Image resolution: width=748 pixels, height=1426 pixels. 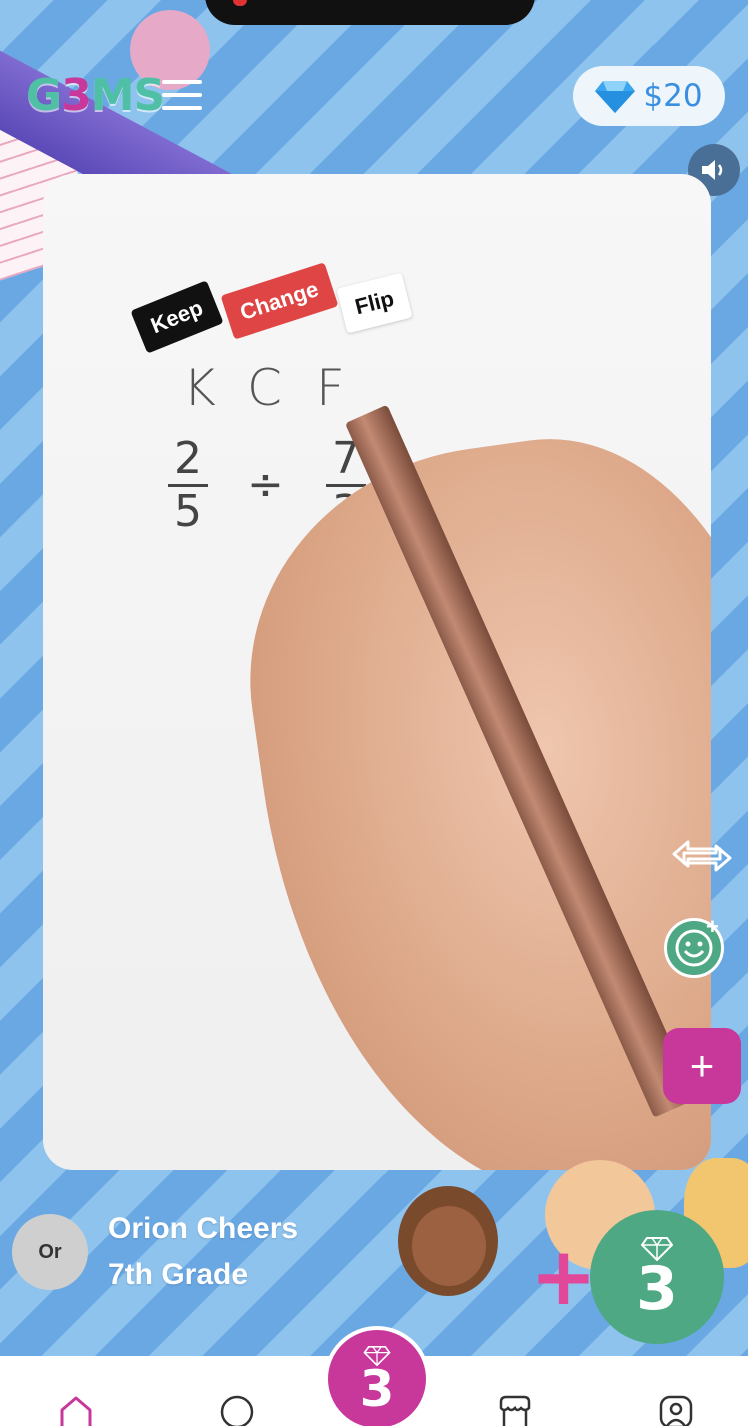 I want to click on user-name: Orion Cheers, so click(x=203, y=1229).